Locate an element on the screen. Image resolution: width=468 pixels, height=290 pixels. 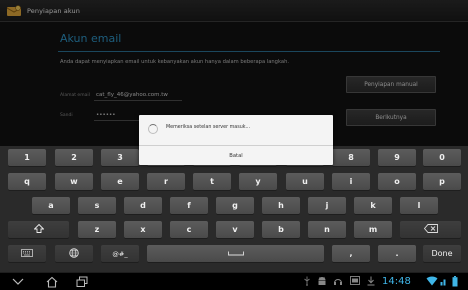
key-n: n is located at coordinates (327, 229).